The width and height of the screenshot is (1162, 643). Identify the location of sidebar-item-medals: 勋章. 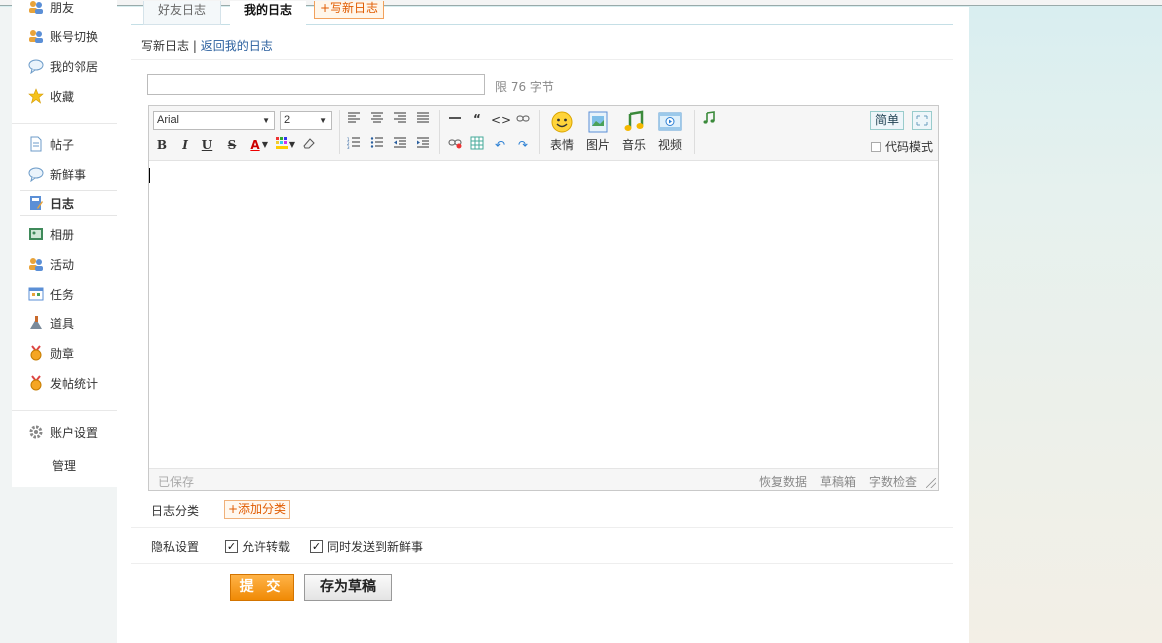
(64, 353).